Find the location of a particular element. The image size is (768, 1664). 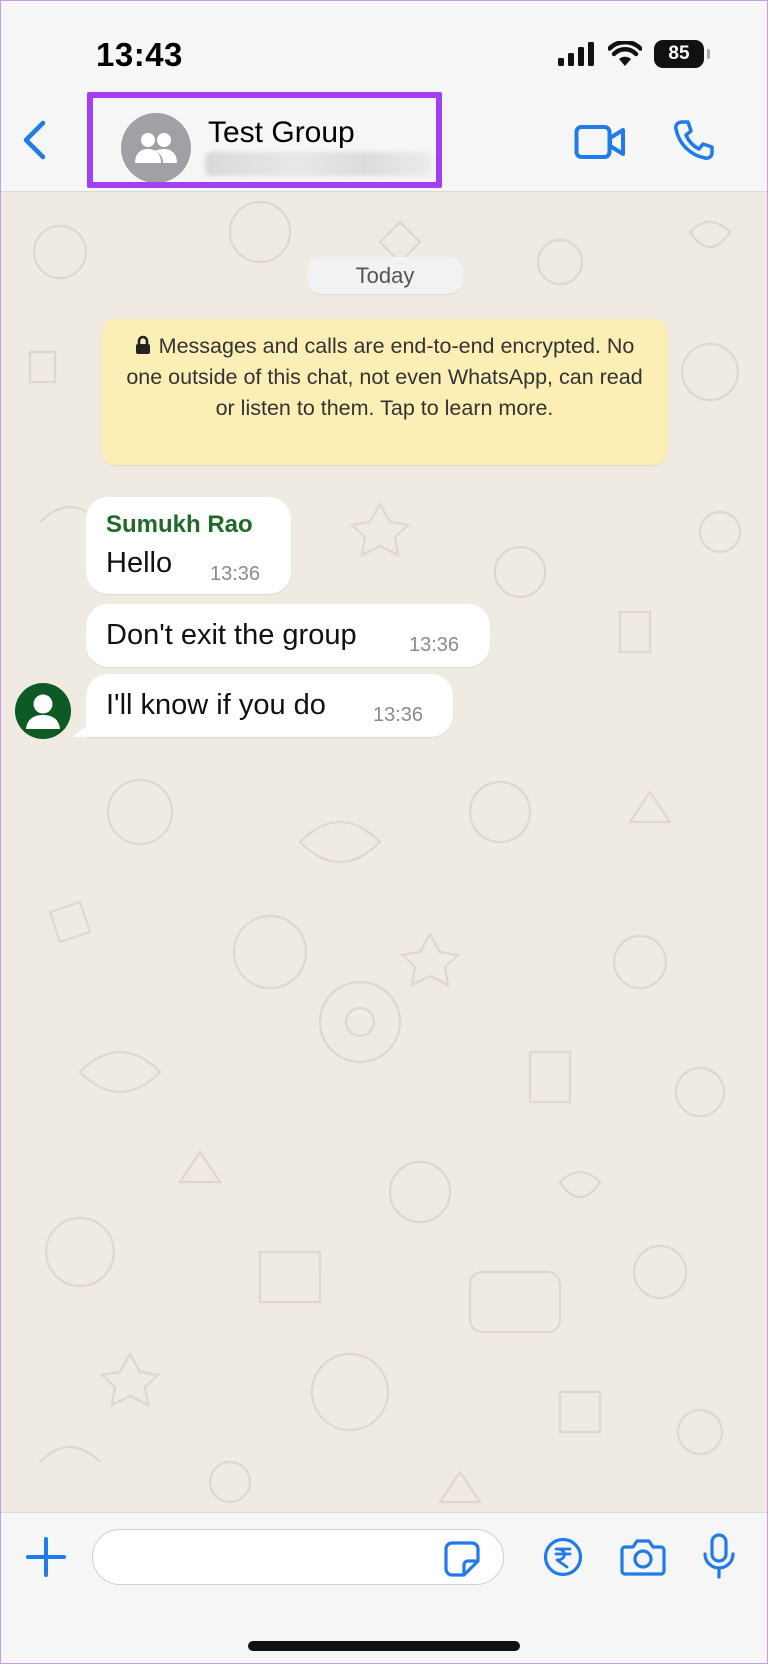

status-icons: 85 is located at coordinates (634, 54).